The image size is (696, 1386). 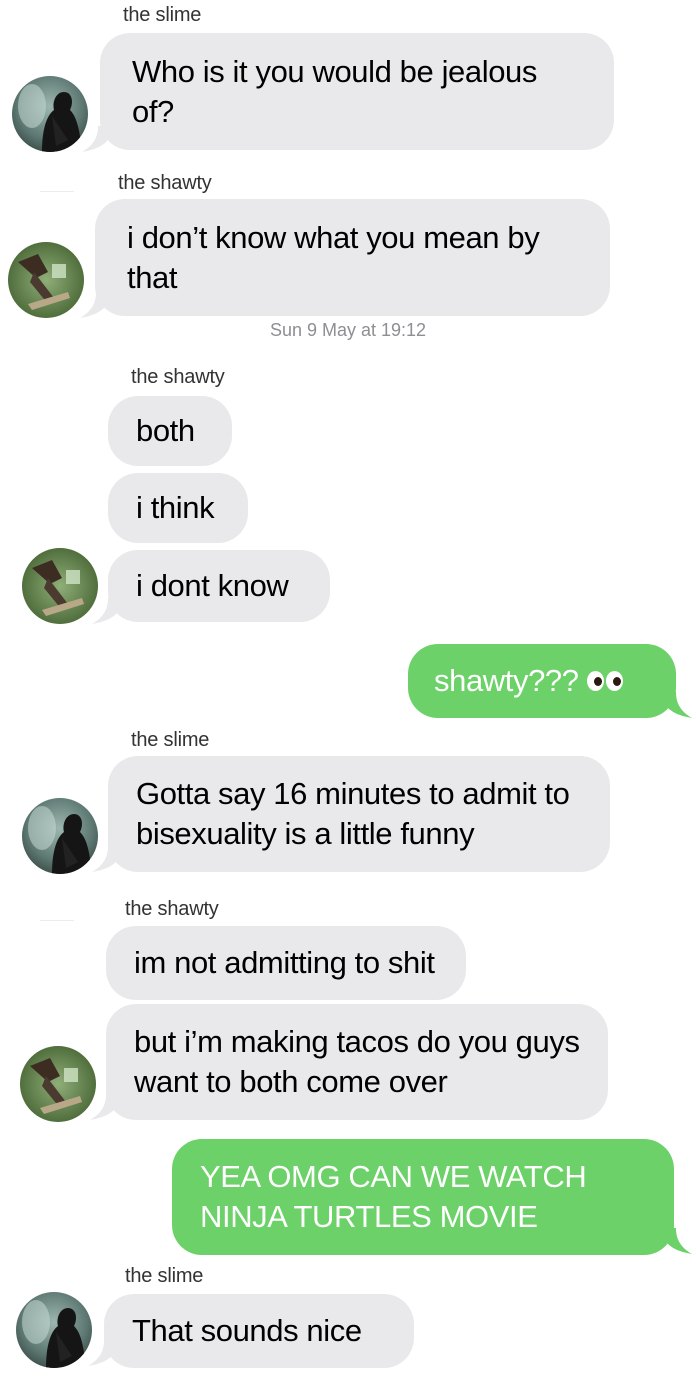 I want to click on message-text: im not admitting to shit, so click(x=284, y=962).